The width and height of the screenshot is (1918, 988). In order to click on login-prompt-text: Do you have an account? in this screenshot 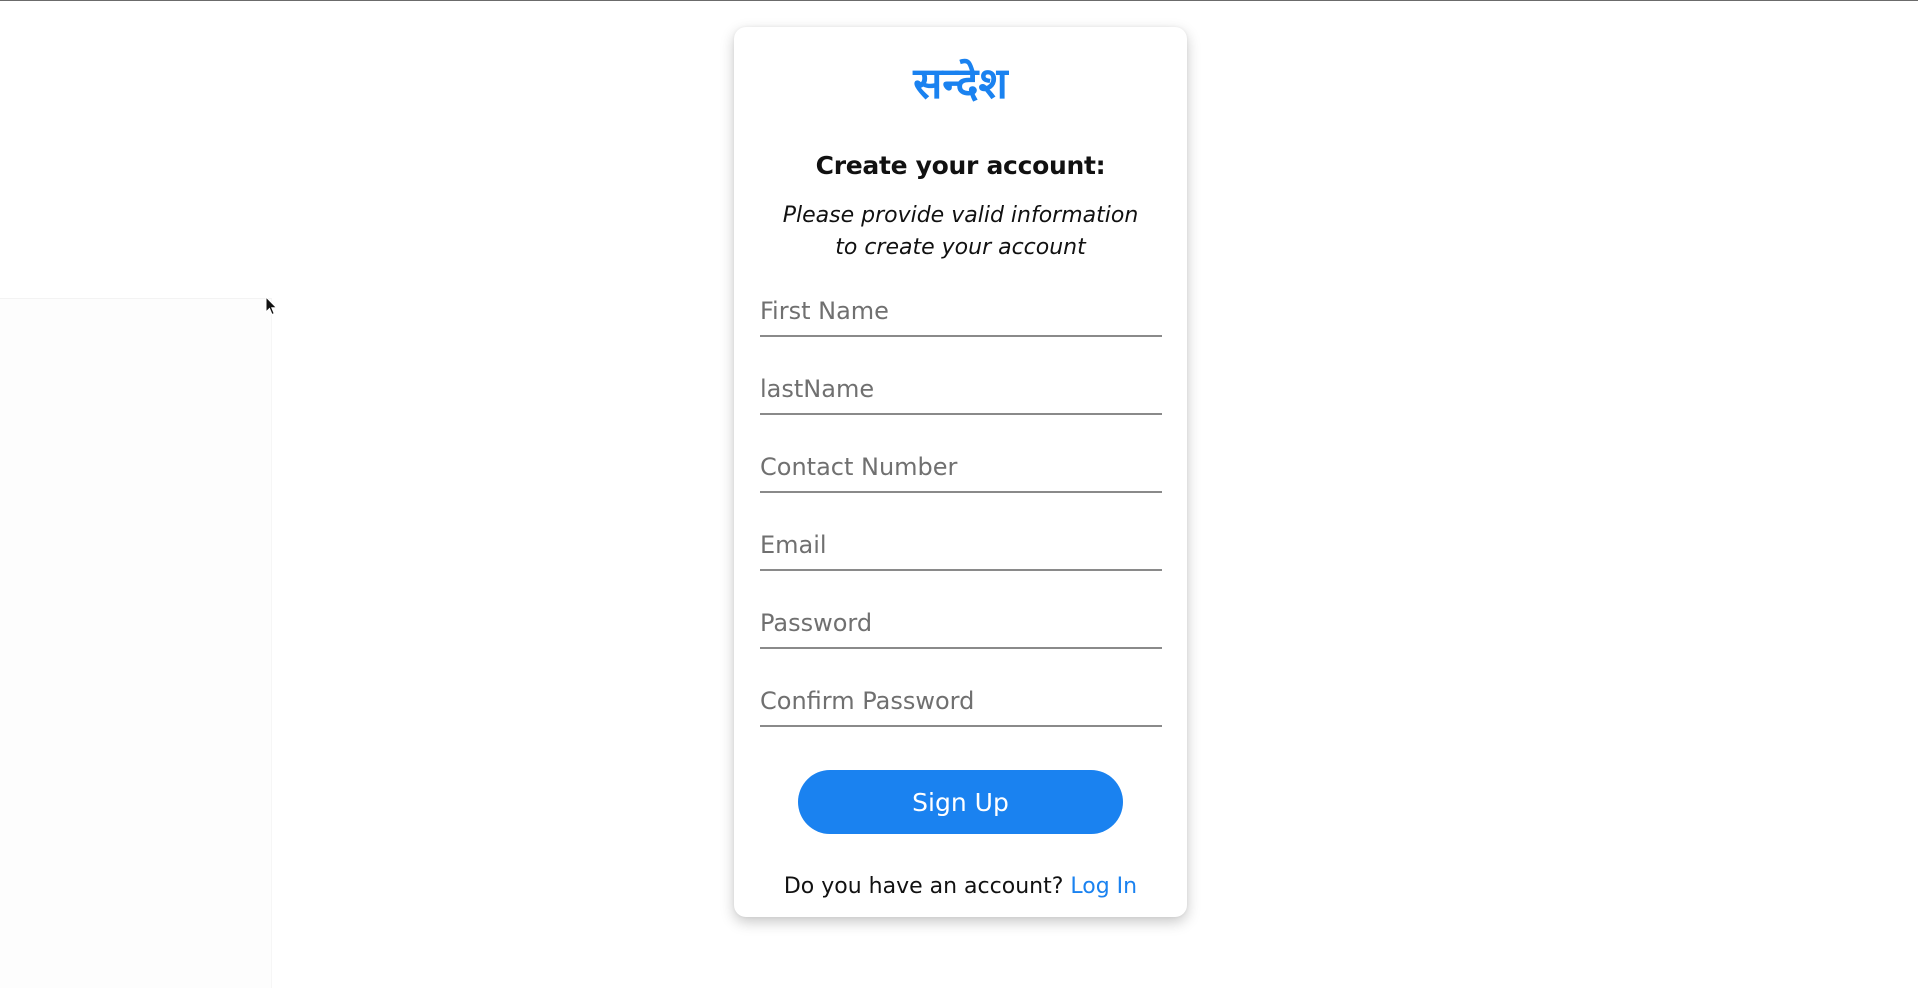, I will do `click(923, 886)`.